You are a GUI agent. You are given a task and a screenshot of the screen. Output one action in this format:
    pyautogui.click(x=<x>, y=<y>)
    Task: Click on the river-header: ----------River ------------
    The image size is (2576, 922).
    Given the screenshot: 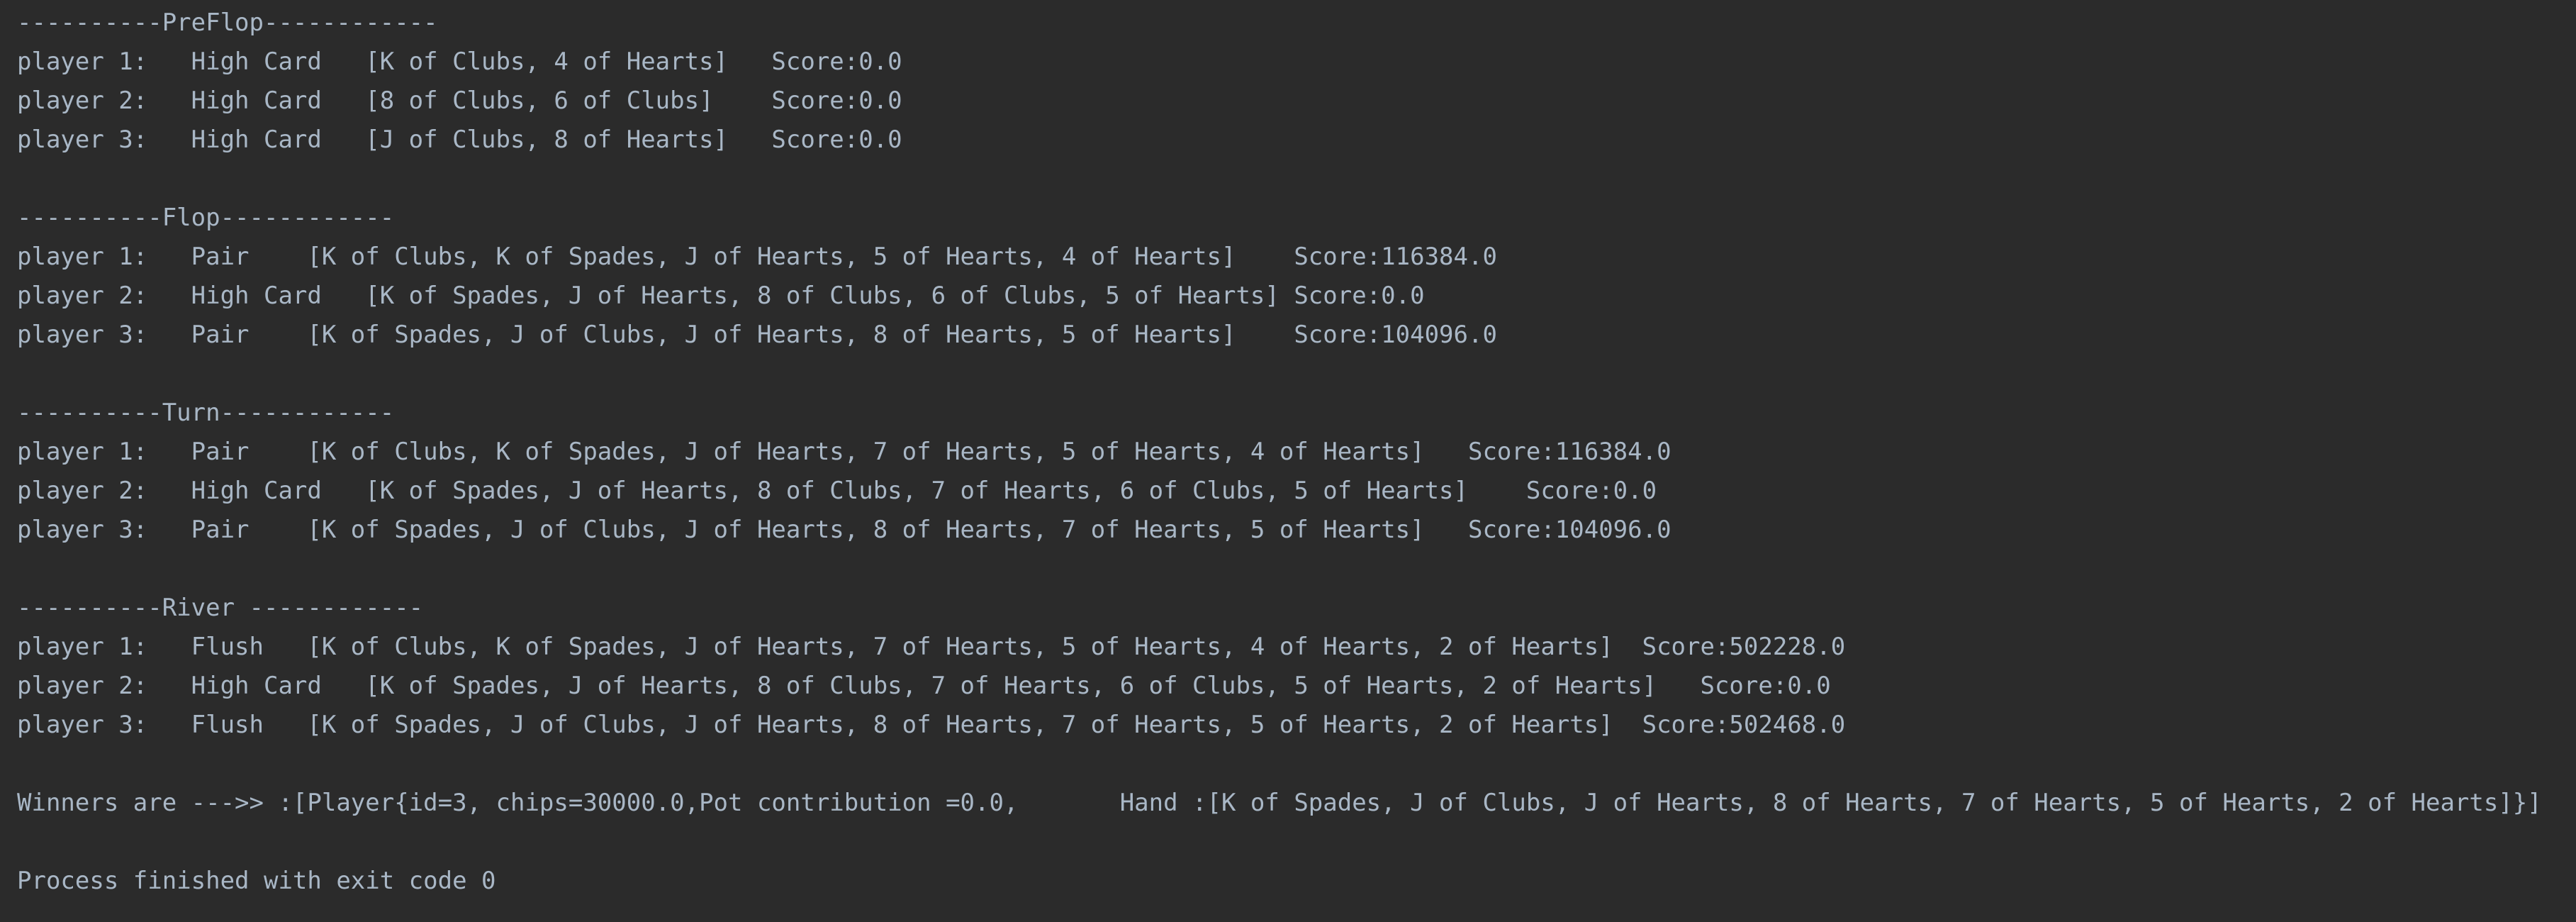 What is the action you would take?
    pyautogui.click(x=220, y=608)
    